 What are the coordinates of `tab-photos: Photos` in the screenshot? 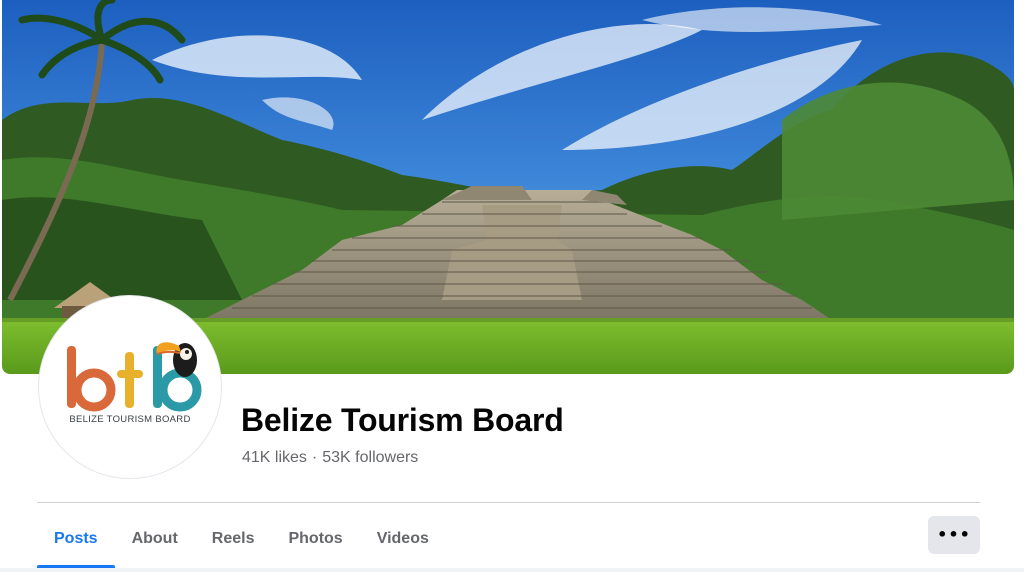 It's located at (315, 539).